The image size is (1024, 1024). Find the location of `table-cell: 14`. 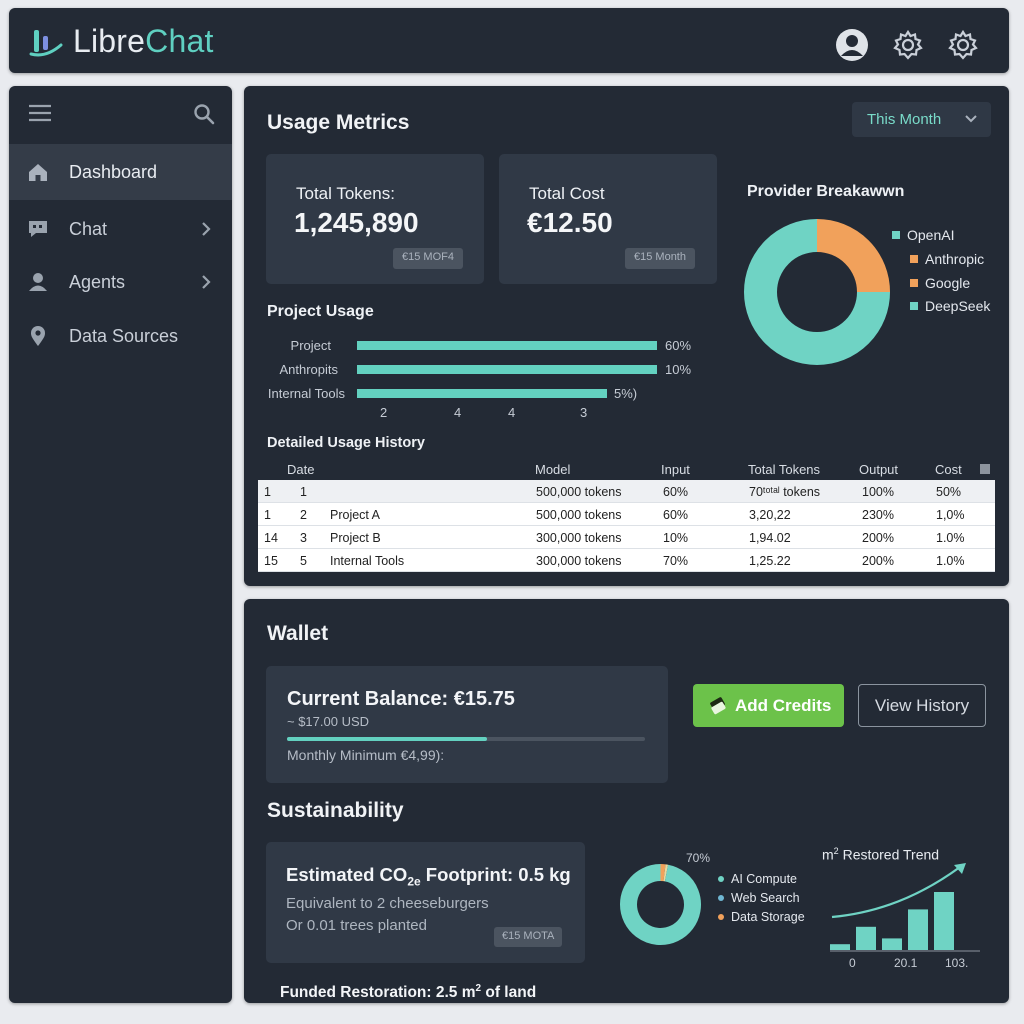

table-cell: 14 is located at coordinates (271, 538).